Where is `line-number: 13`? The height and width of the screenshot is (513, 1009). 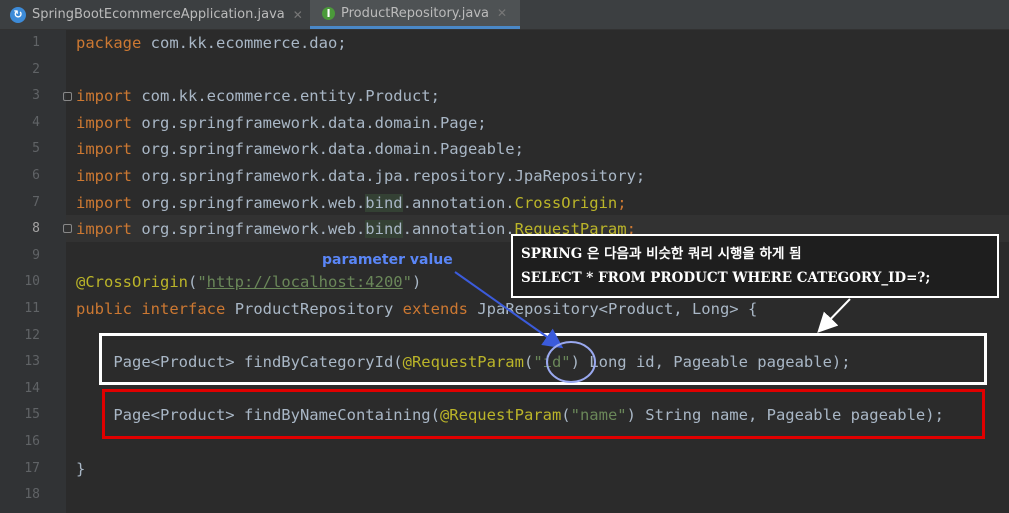 line-number: 13 is located at coordinates (32, 362).